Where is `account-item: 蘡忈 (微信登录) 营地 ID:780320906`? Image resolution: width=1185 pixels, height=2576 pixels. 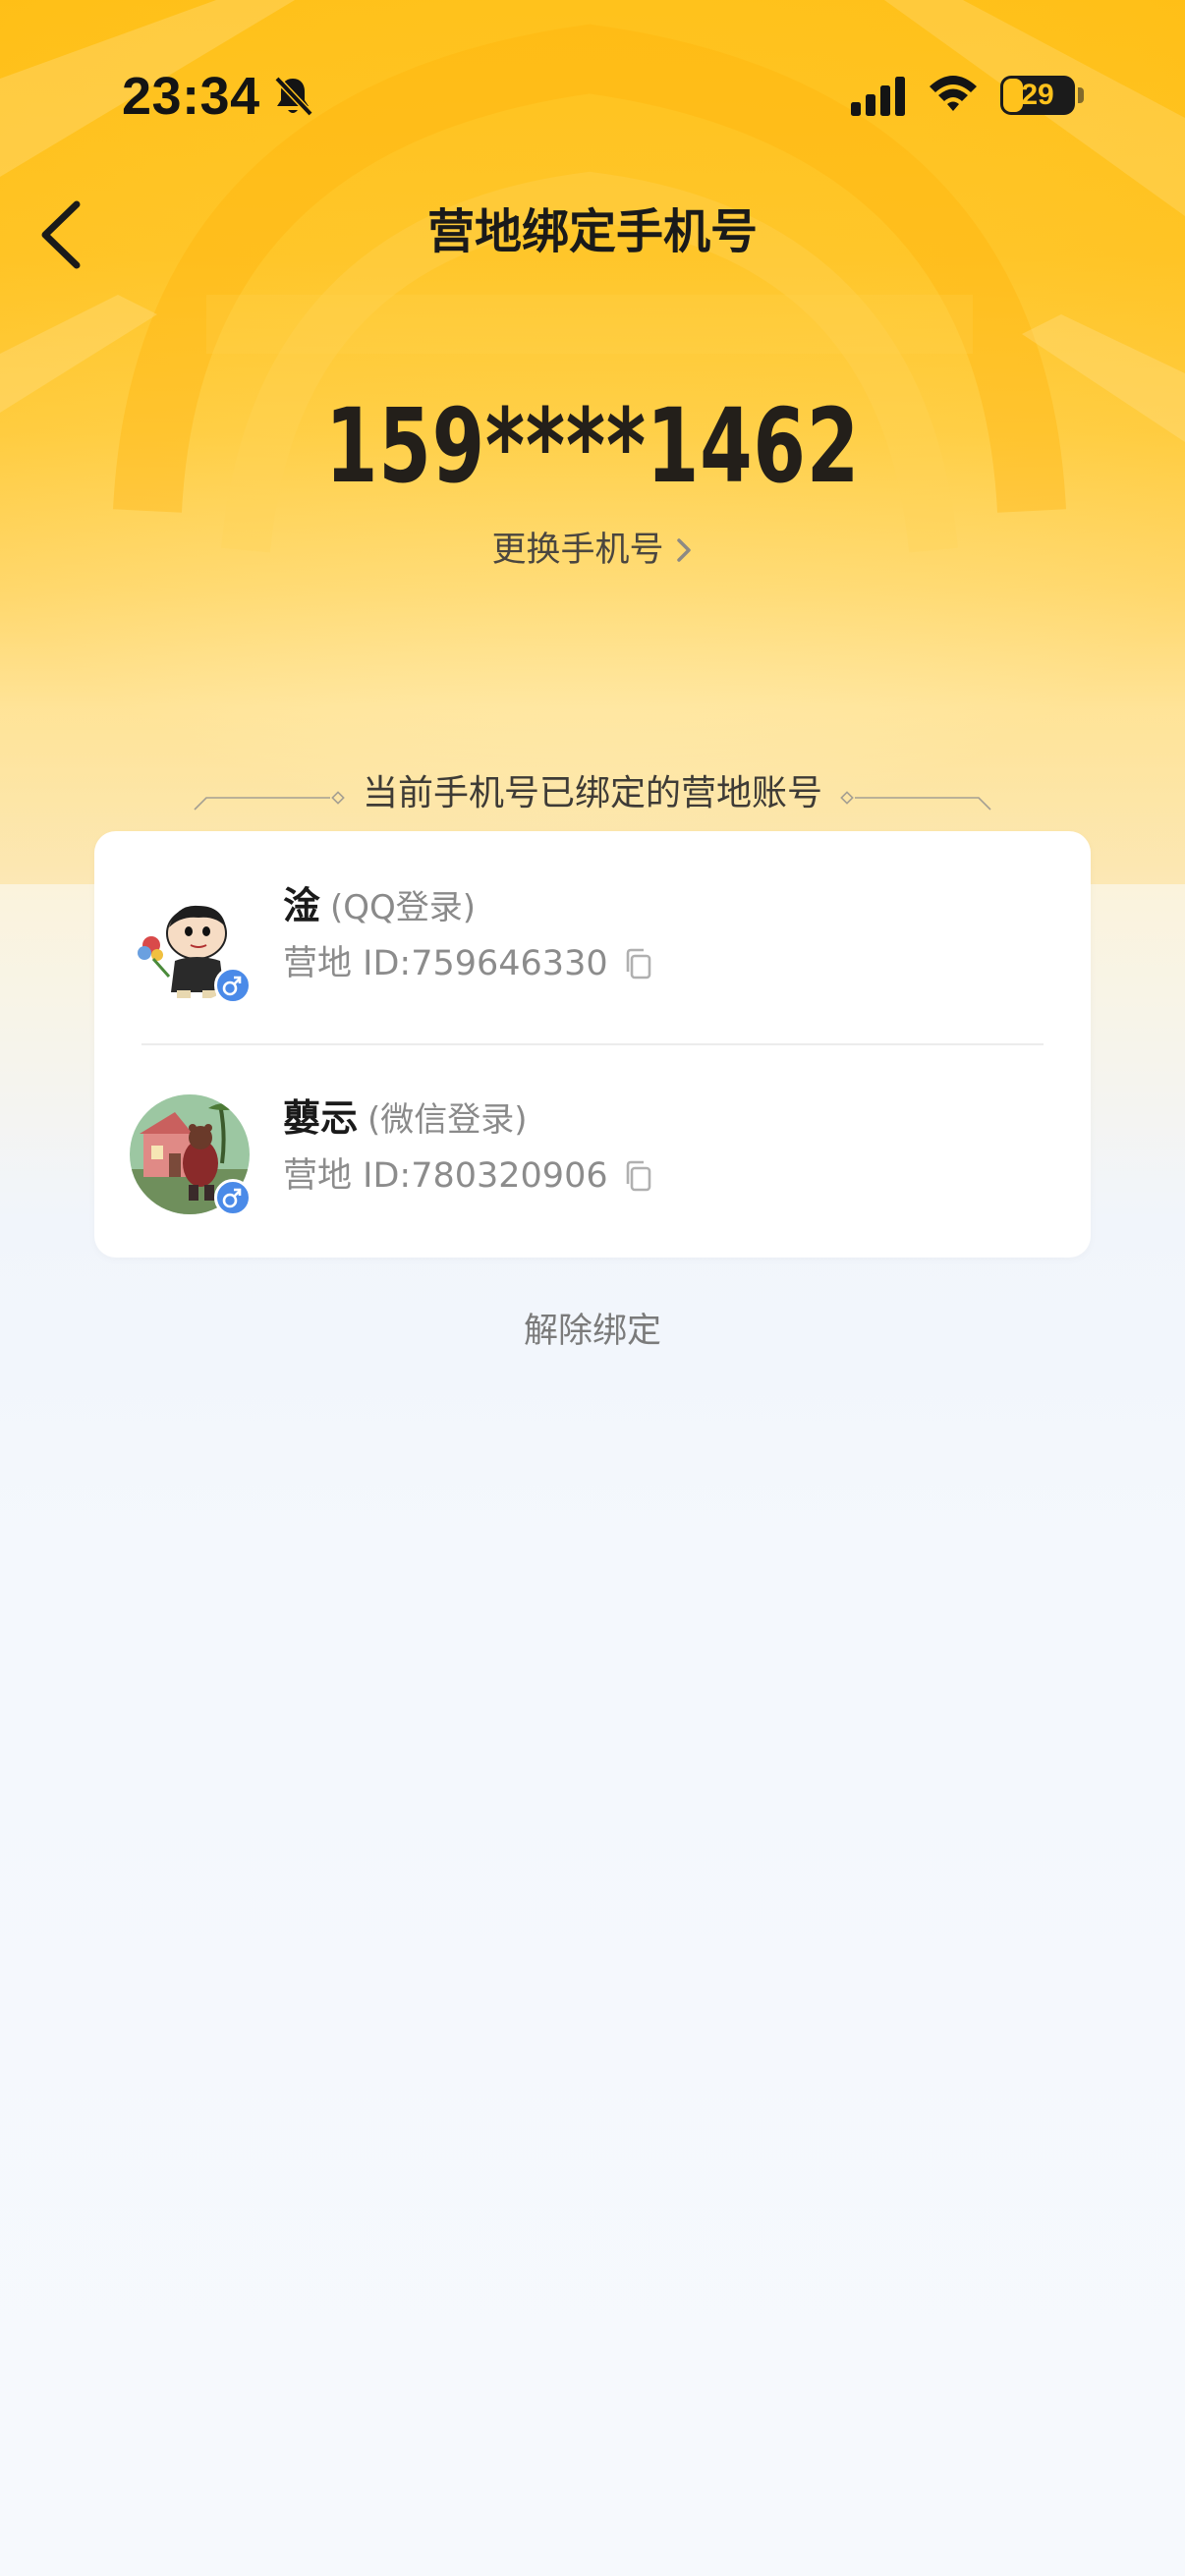 account-item: 蘡忈 (微信登录) 营地 ID:780320906 is located at coordinates (592, 1151).